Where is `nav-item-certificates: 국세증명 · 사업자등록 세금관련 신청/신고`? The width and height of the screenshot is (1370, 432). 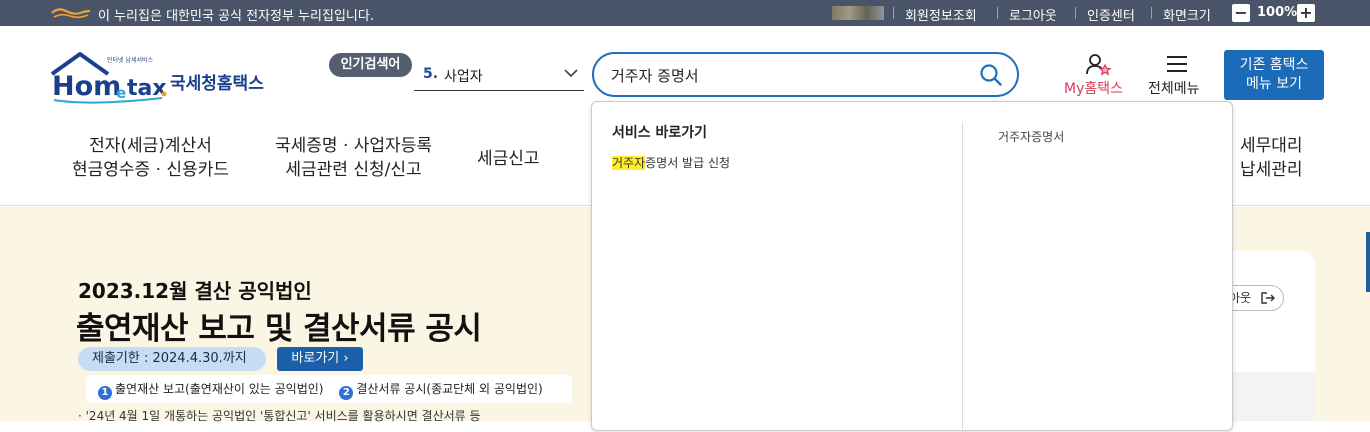 nav-item-certificates: 국세증명 · 사업자등록 세금관련 신청/신고 is located at coordinates (353, 158).